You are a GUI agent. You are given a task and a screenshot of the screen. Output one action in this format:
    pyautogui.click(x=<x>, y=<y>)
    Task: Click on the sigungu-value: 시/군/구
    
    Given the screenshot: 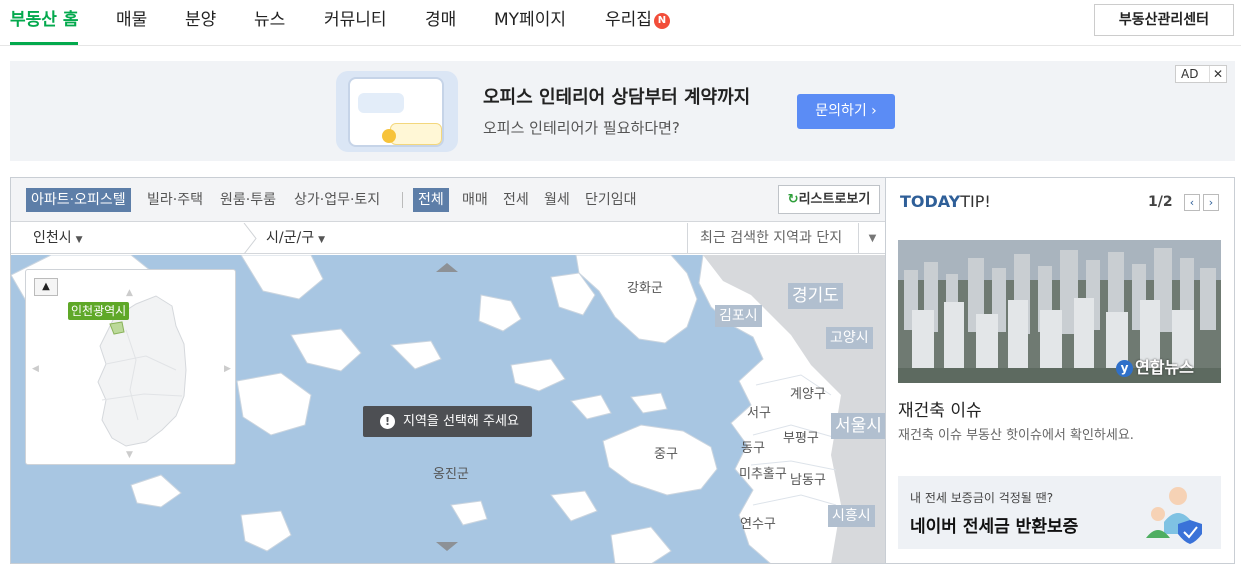 What is the action you would take?
    pyautogui.click(x=290, y=238)
    